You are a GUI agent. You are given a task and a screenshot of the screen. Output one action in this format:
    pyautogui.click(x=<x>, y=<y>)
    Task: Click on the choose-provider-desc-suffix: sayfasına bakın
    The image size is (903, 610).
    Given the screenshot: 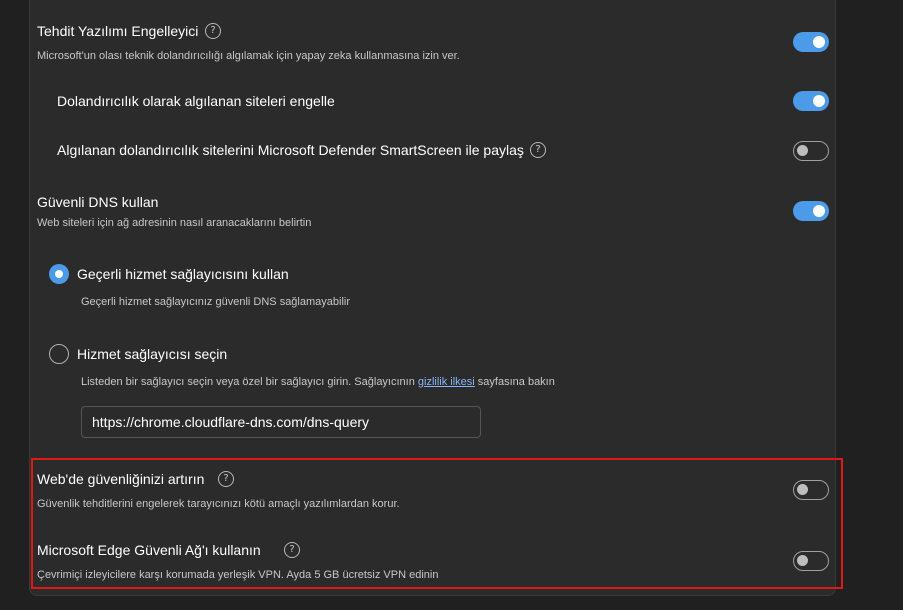 What is the action you would take?
    pyautogui.click(x=514, y=382)
    